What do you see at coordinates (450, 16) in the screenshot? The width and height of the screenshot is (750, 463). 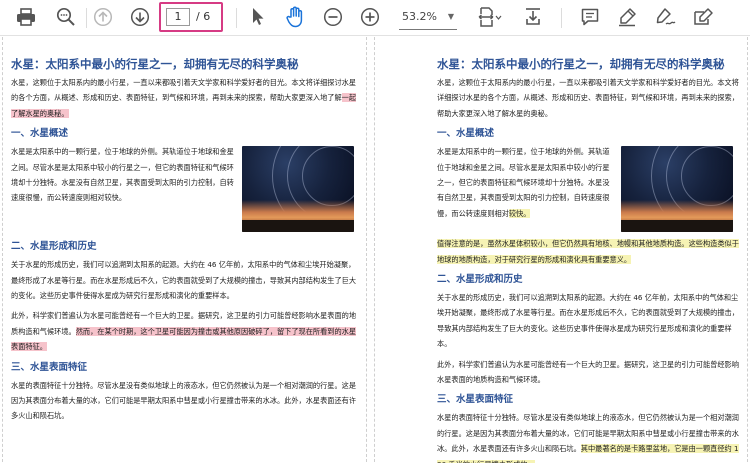 I see `chevron-down-icon: ▼` at bounding box center [450, 16].